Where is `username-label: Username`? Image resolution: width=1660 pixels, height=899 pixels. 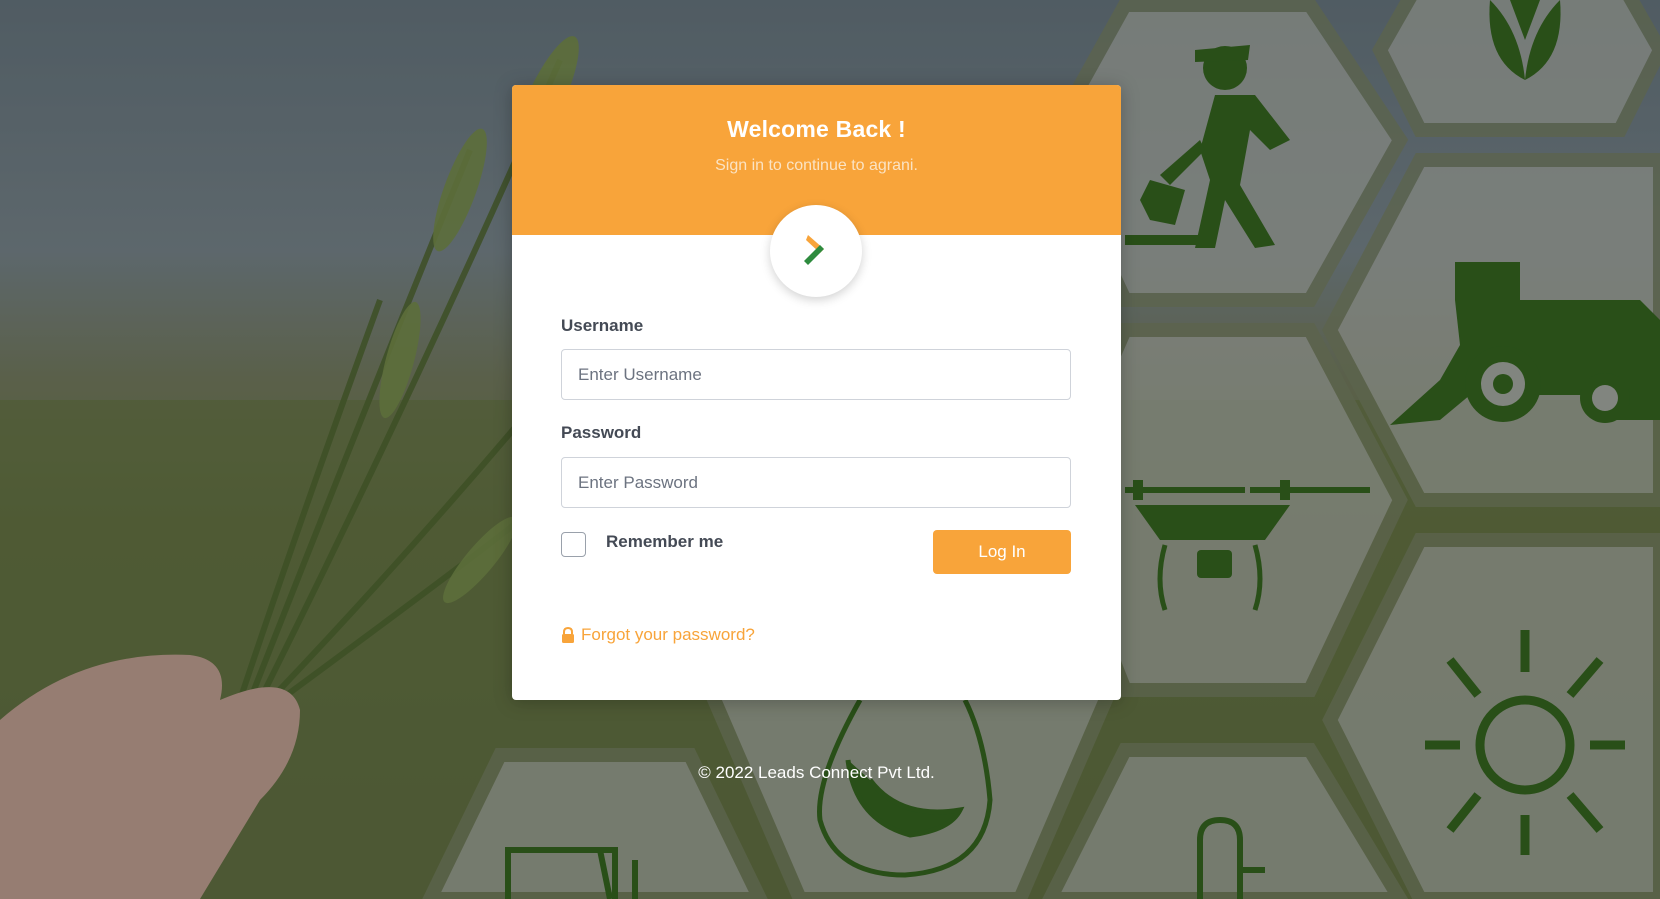
username-label: Username is located at coordinates (602, 325).